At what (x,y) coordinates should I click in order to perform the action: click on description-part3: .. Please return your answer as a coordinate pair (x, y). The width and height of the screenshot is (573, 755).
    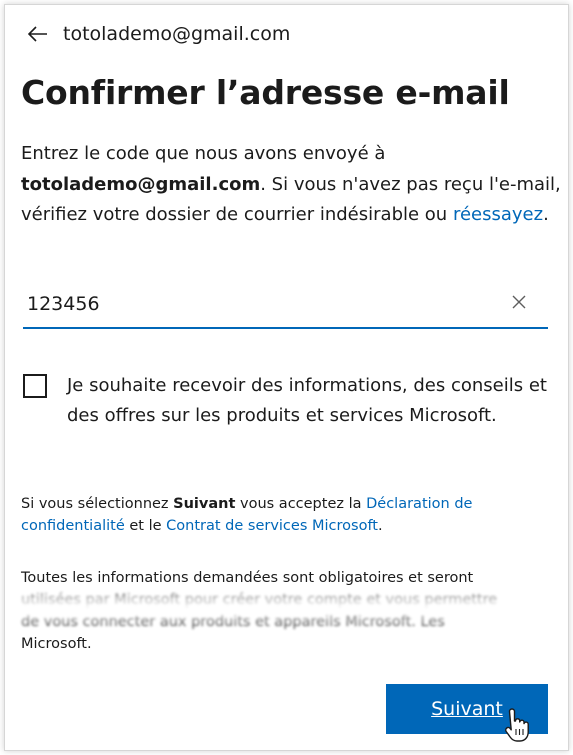
    Looking at the image, I should click on (546, 214).